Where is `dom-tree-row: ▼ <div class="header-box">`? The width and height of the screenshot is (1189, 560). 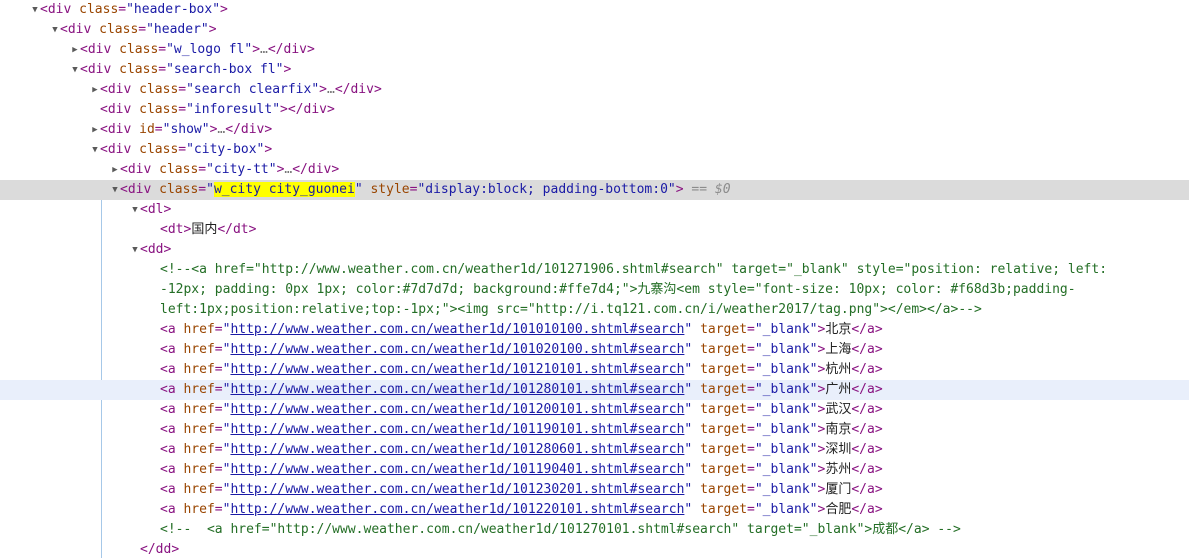
dom-tree-row: ▼ <div class="header-box"> is located at coordinates (594, 10).